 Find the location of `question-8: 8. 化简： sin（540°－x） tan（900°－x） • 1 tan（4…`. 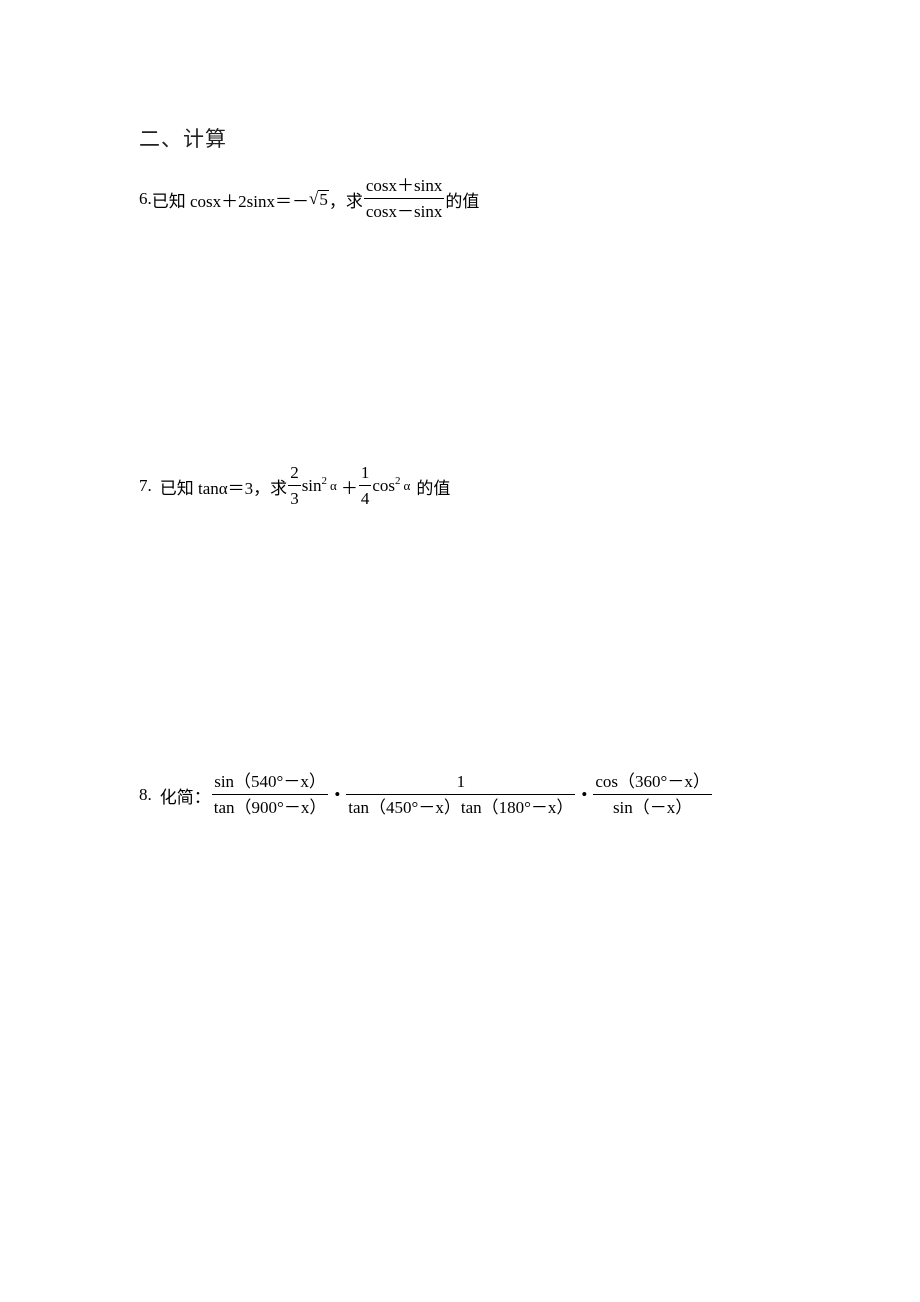

question-8: 8. 化简： sin（540°－x） tan（900°－x） • 1 tan（4… is located at coordinates (426, 795).